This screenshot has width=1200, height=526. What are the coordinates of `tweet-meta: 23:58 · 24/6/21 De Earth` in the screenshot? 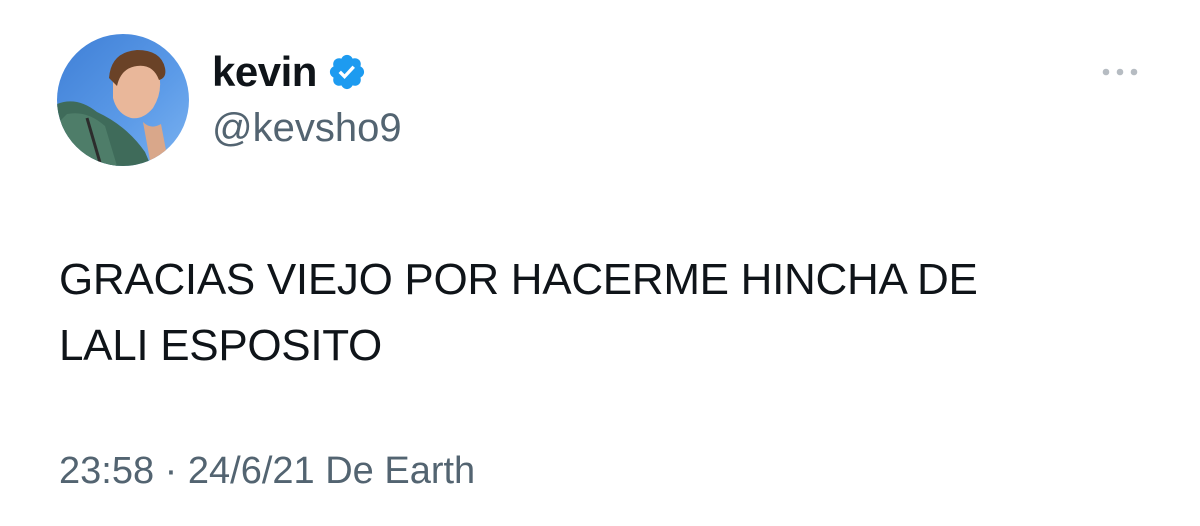 It's located at (267, 471).